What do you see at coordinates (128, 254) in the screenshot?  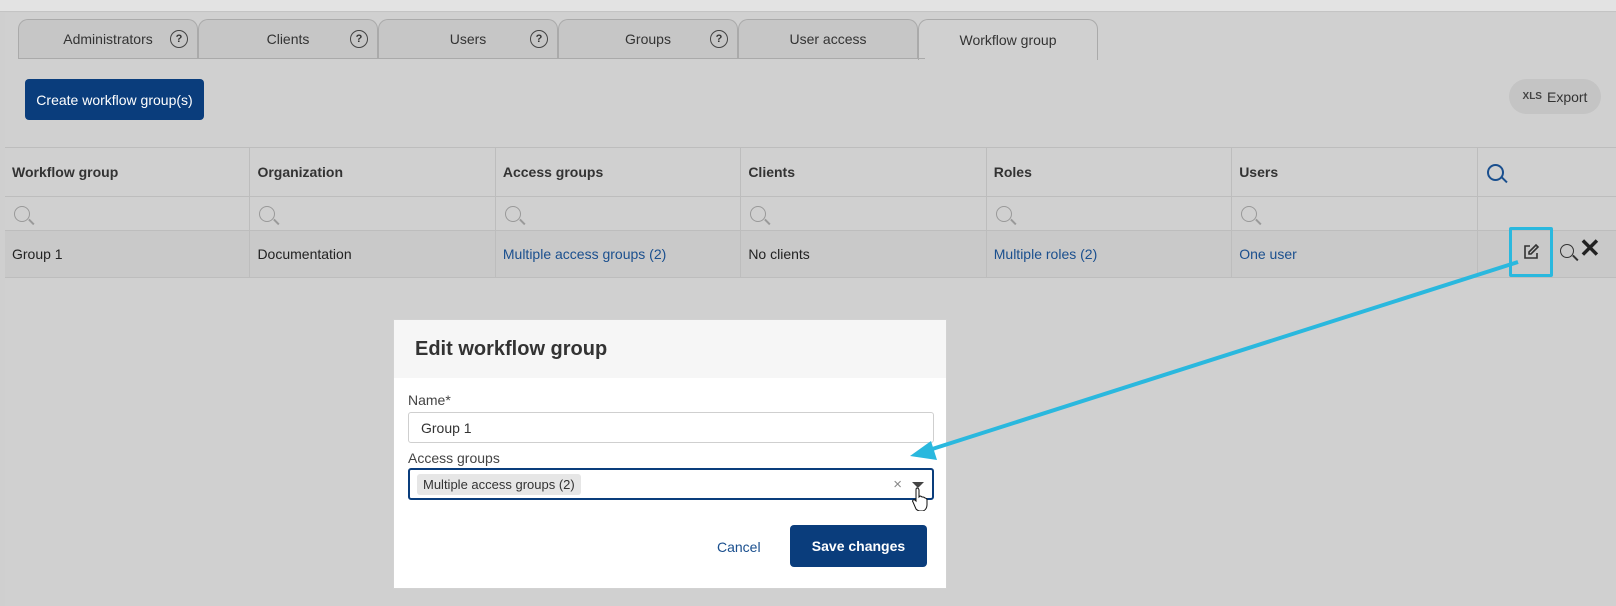 I see `cell-workflow-group: Group 1` at bounding box center [128, 254].